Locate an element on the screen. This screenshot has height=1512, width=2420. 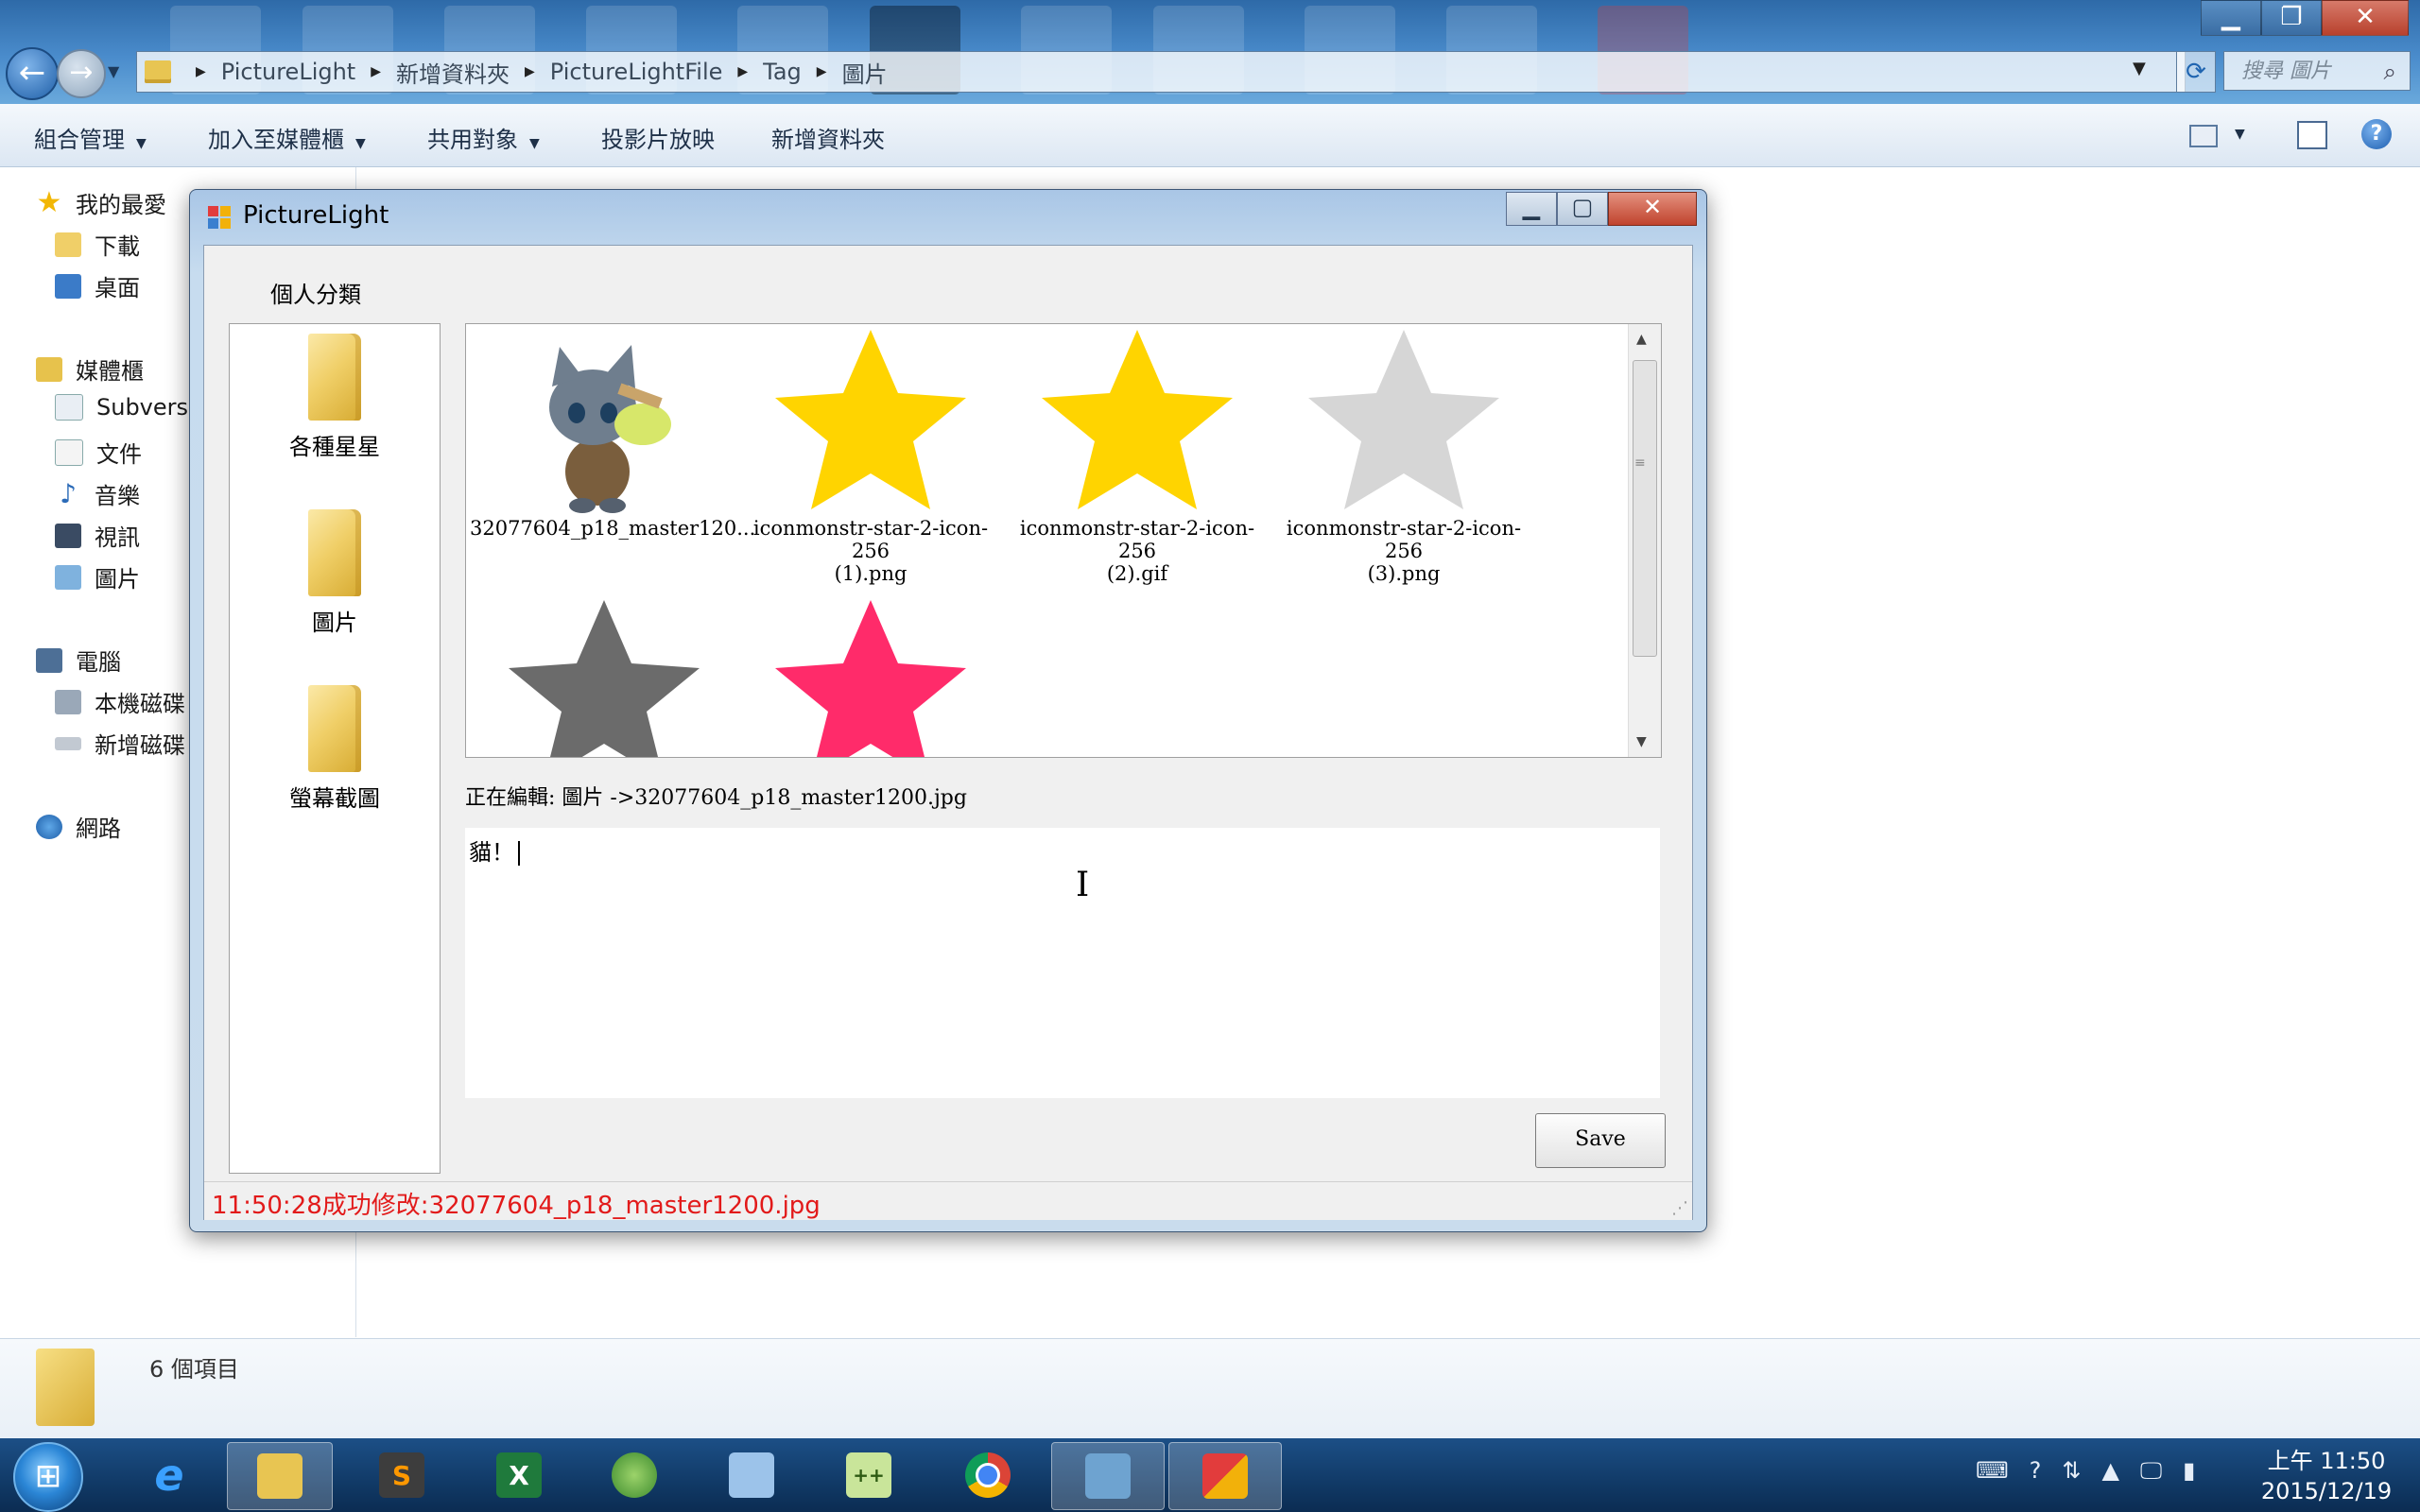
picturelight-app-icon is located at coordinates (1225, 1476).